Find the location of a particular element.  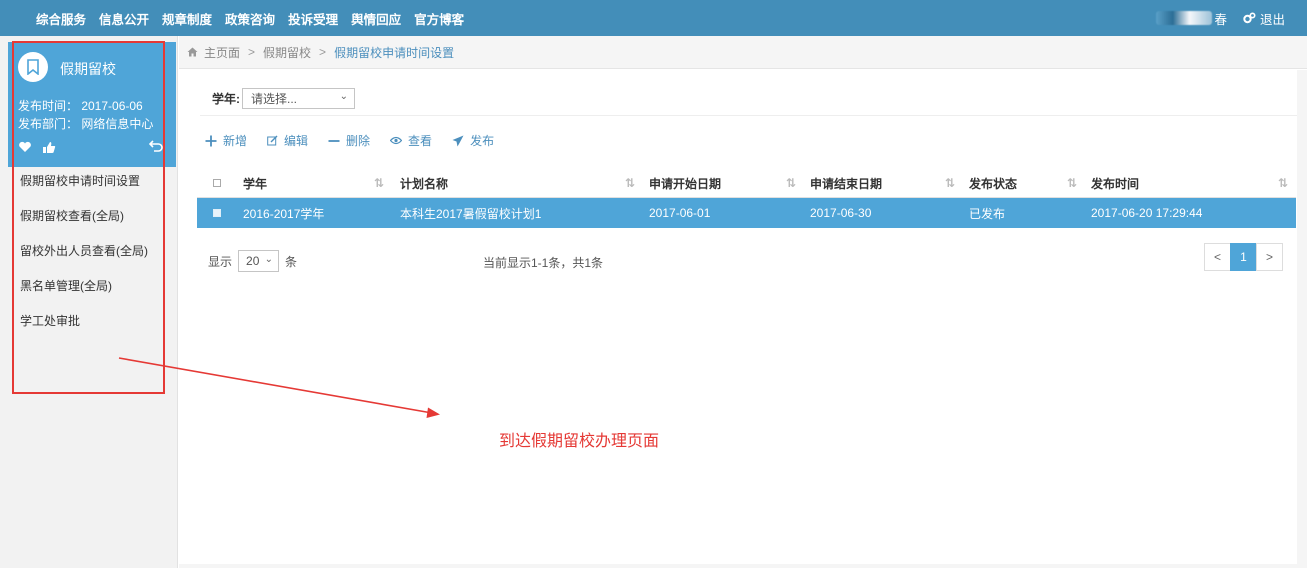

page-1-button: 1 is located at coordinates (1243, 257).